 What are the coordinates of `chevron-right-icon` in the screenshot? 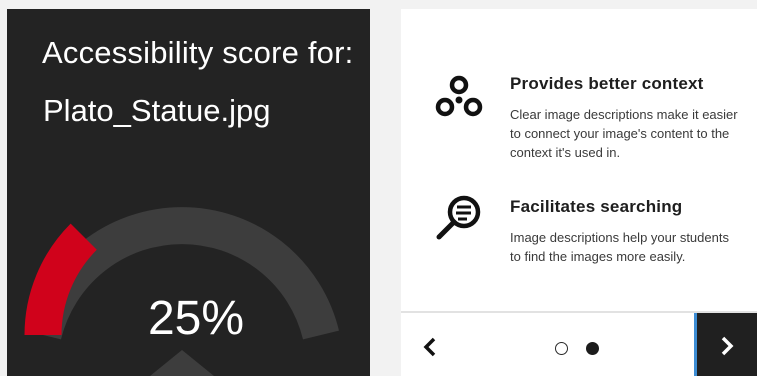 It's located at (727, 345).